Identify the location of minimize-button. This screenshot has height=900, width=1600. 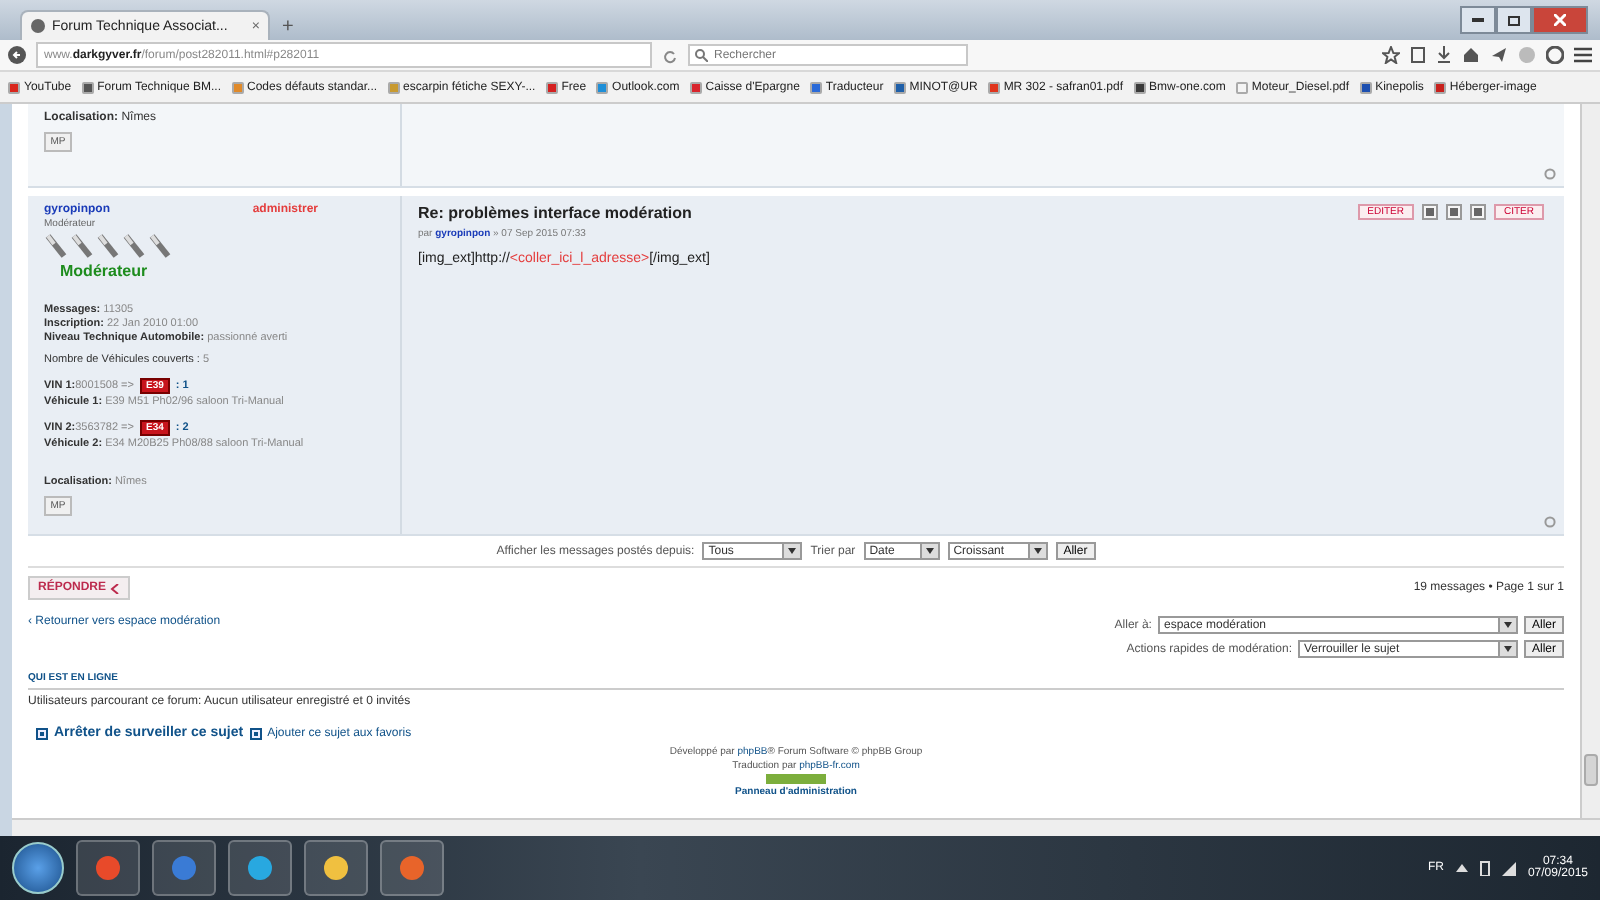
(1478, 20).